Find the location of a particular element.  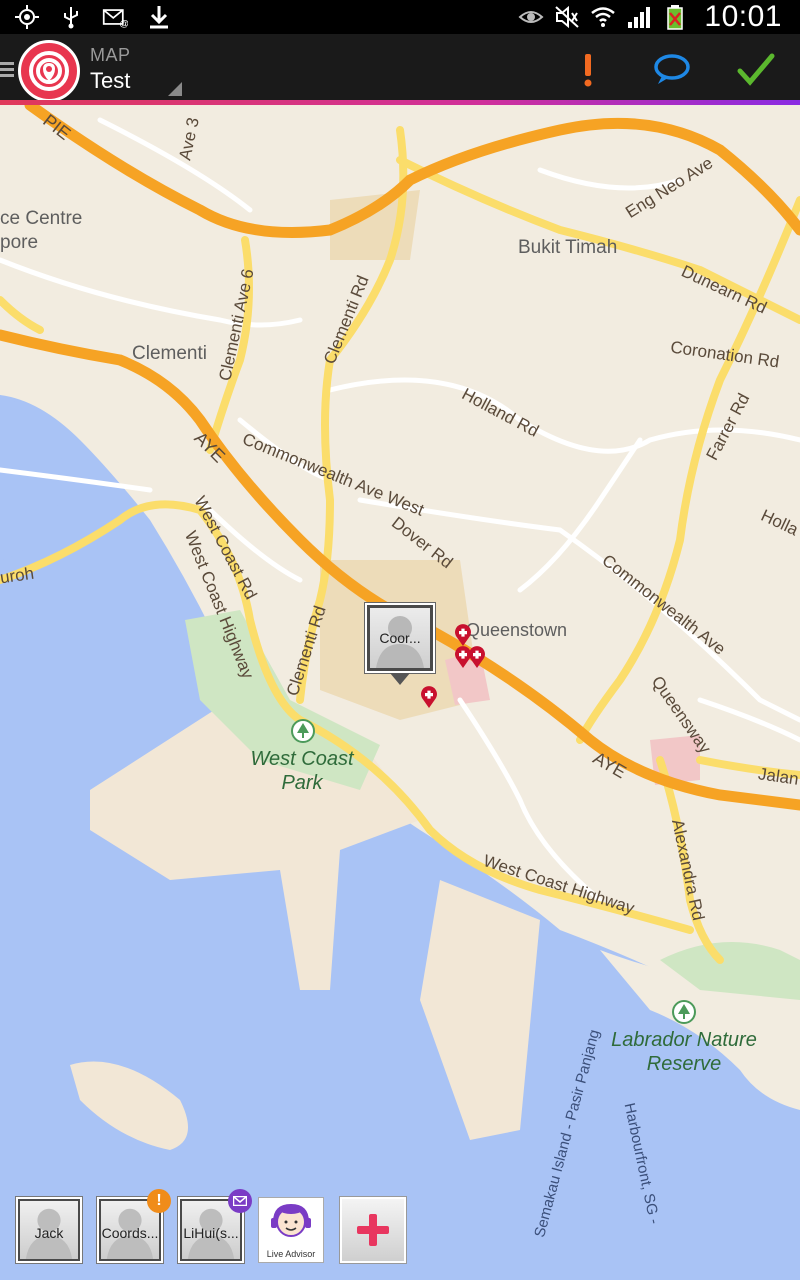

alert-badge-icon: ! is located at coordinates (159, 1201).